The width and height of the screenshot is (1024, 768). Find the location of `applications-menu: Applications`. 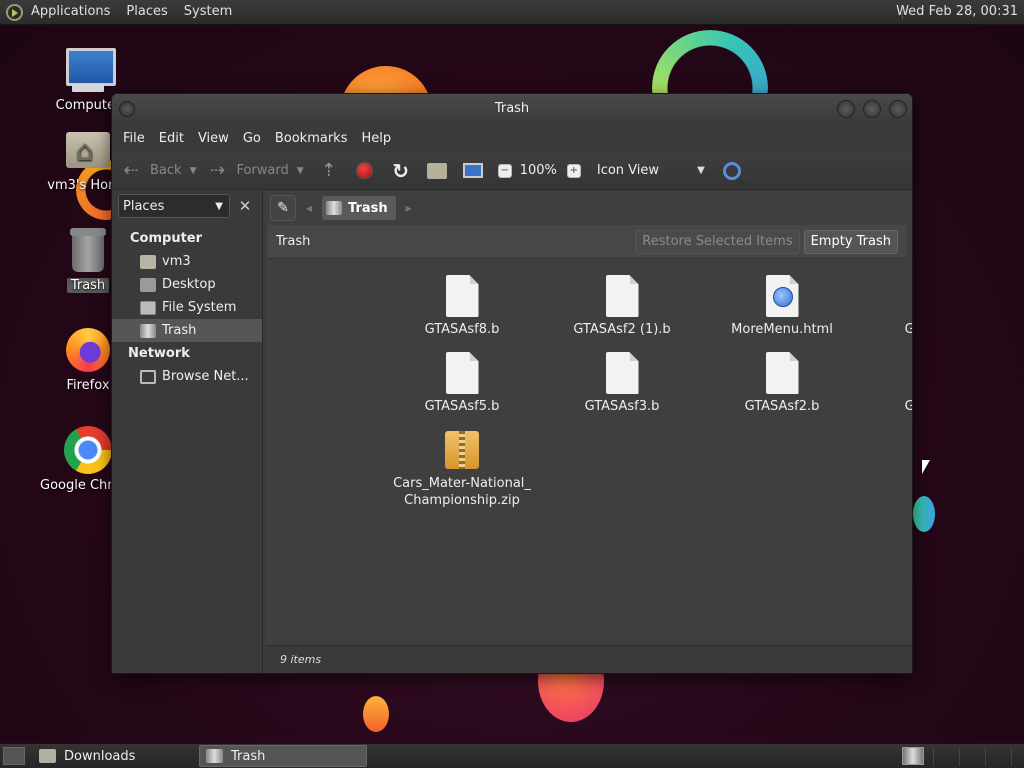

applications-menu: Applications is located at coordinates (70, 12).